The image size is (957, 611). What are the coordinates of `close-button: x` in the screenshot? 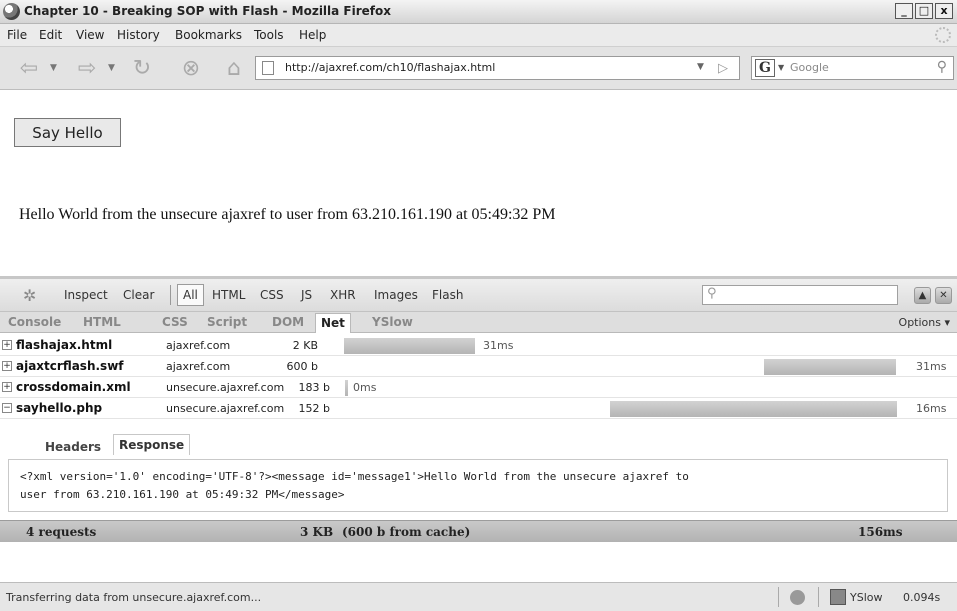 It's located at (944, 11).